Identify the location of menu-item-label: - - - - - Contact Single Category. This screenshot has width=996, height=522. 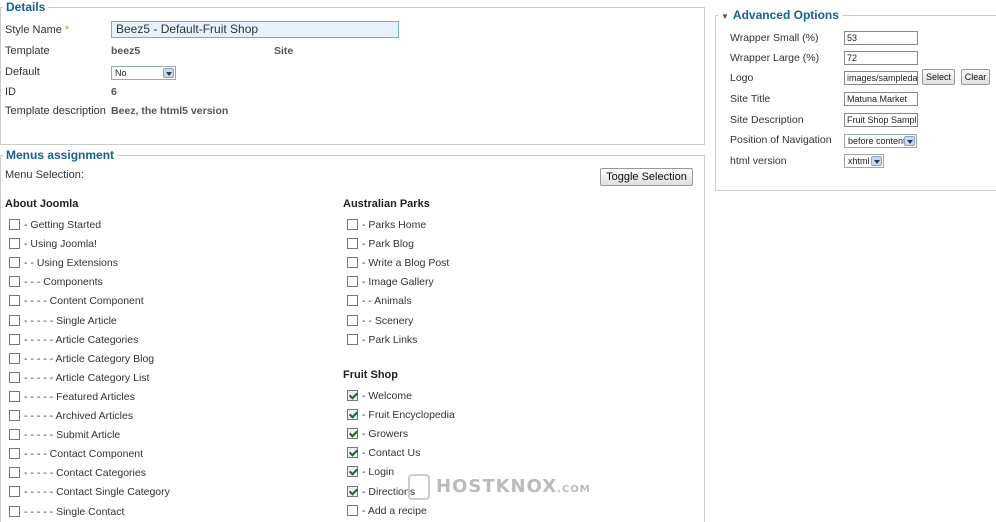
(97, 492).